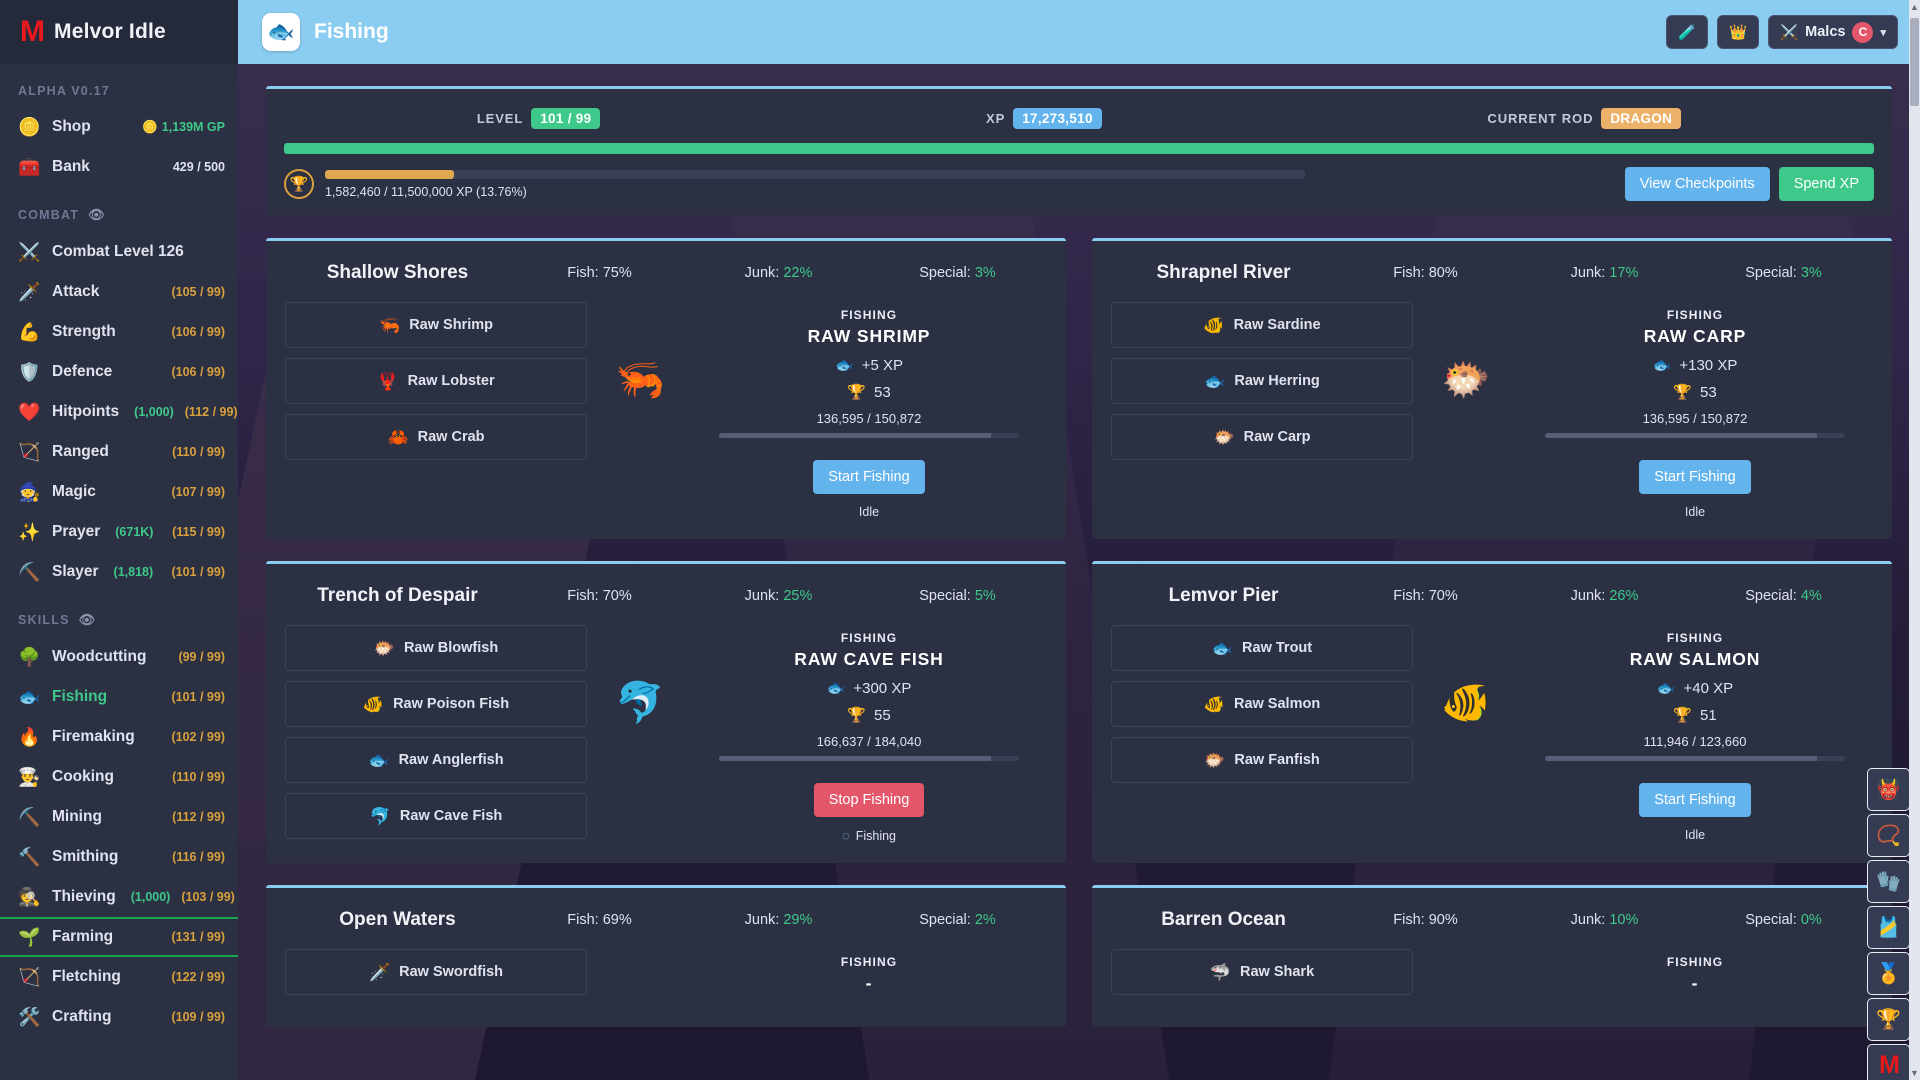 The width and height of the screenshot is (1920, 1080). I want to click on medal-icon: 🏅, so click(1888, 973).